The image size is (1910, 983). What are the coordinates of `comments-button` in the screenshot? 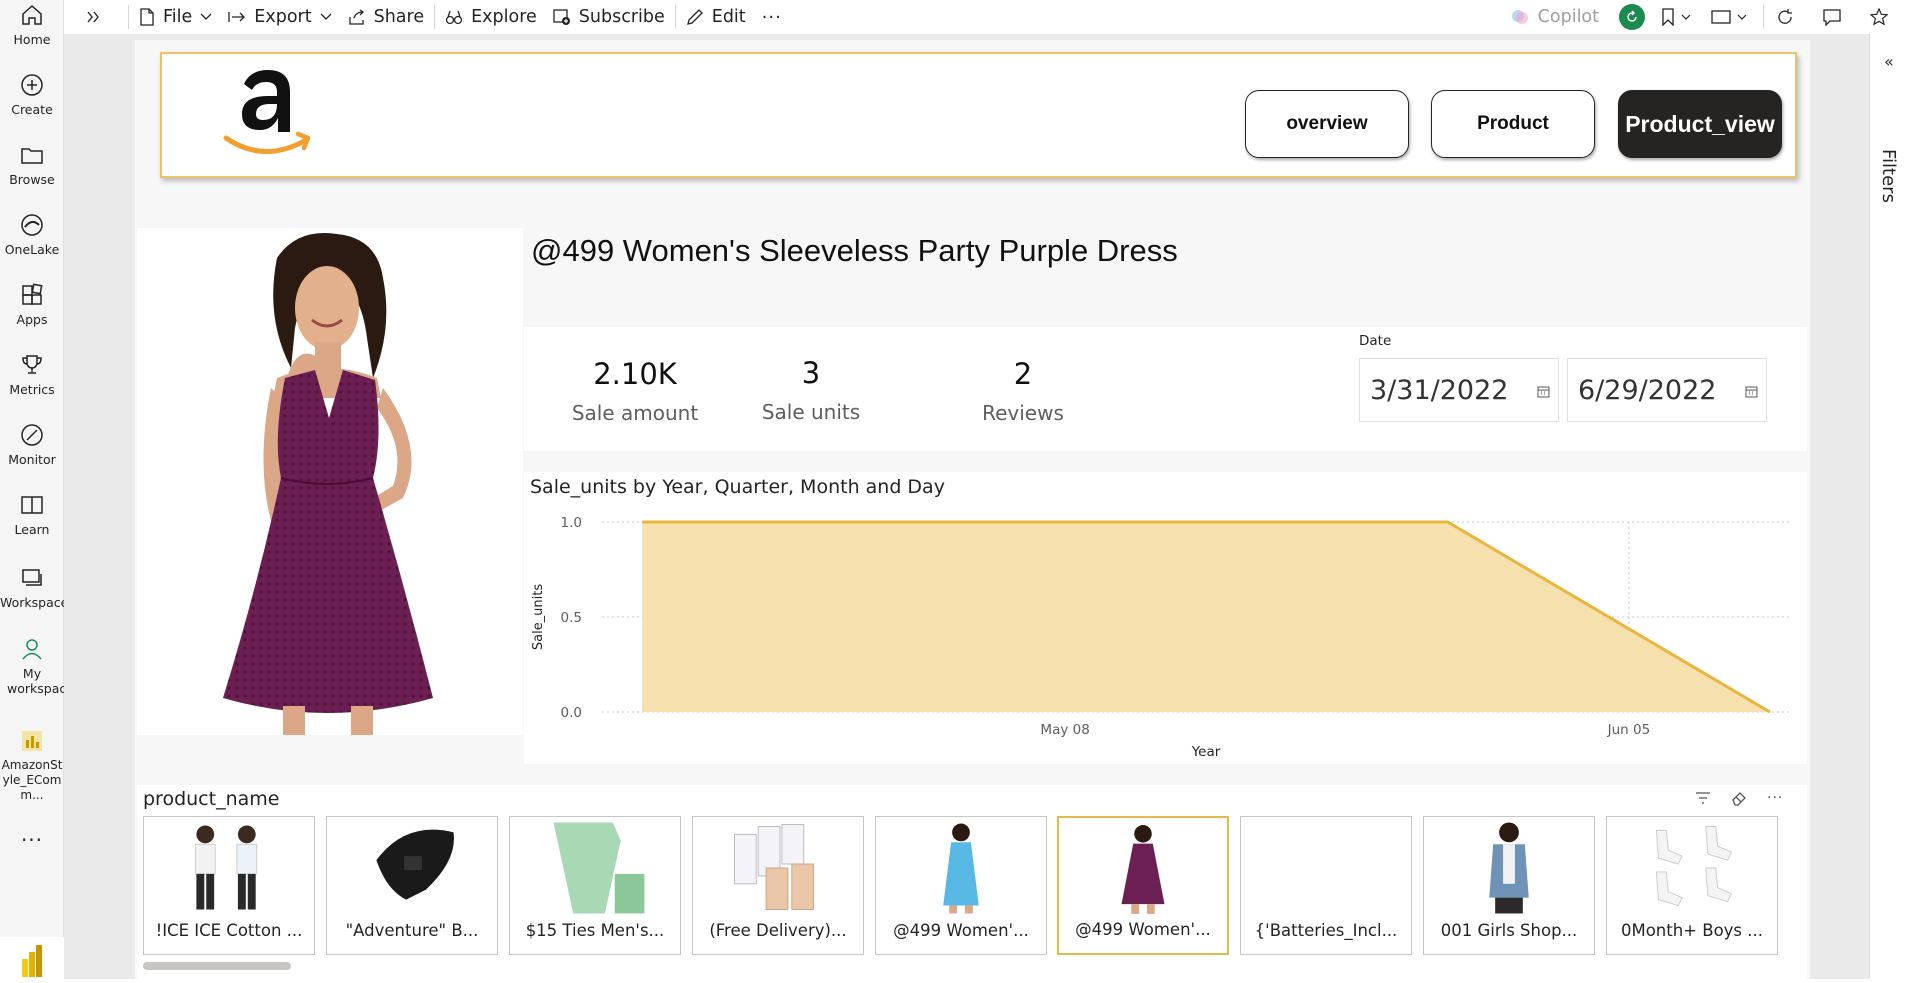 It's located at (1836, 17).